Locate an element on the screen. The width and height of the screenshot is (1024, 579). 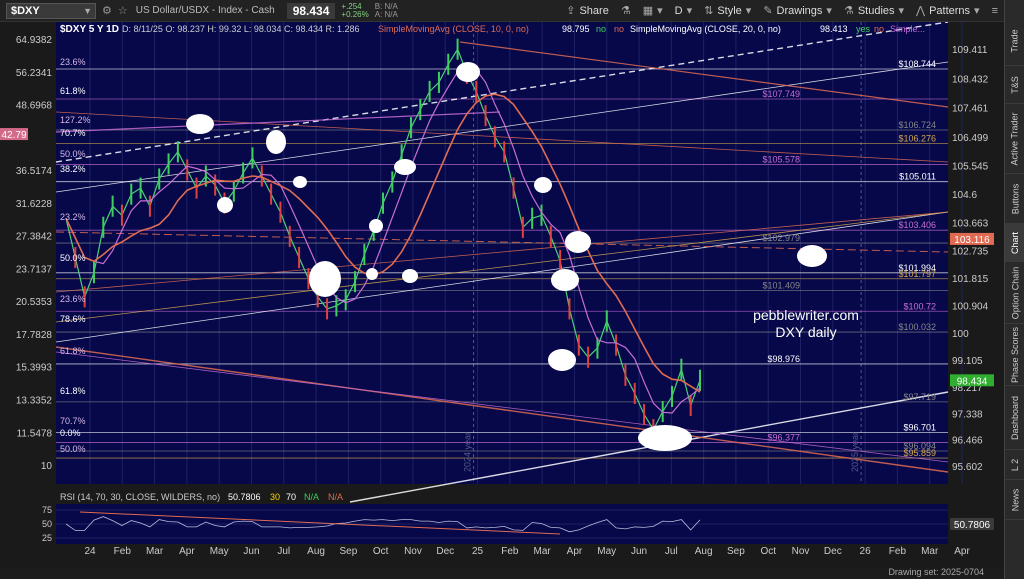
tab-option-chain: Option Chain is located at coordinates (1014, 293).